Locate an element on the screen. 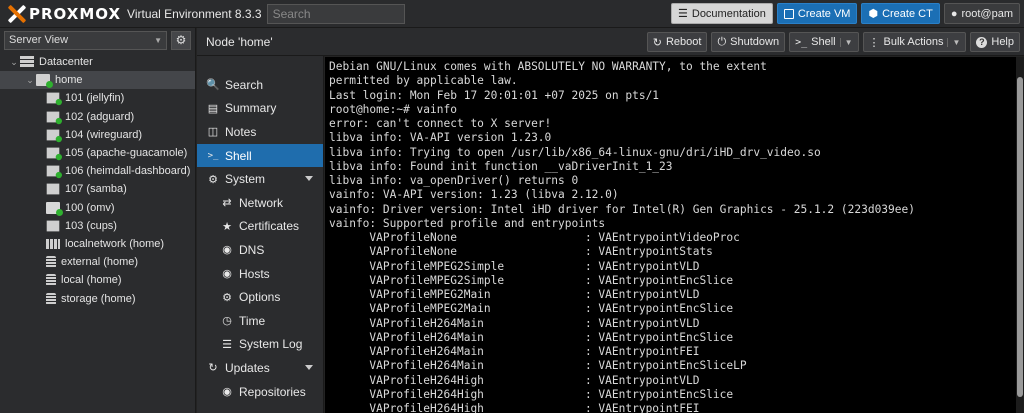 The height and width of the screenshot is (413, 1024). tree-item: localnetwork (home) is located at coordinates (97, 244).